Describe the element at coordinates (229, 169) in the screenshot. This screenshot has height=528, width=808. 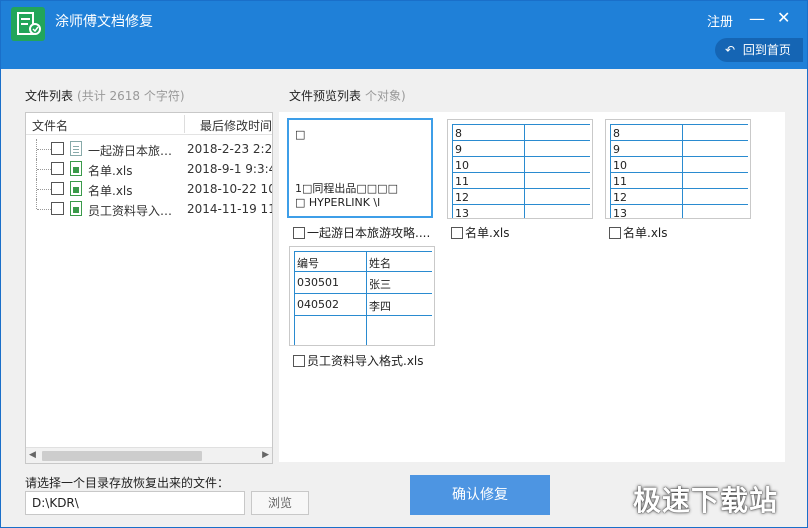
I see `file-date: 2018-9-1 9:3:4` at that location.